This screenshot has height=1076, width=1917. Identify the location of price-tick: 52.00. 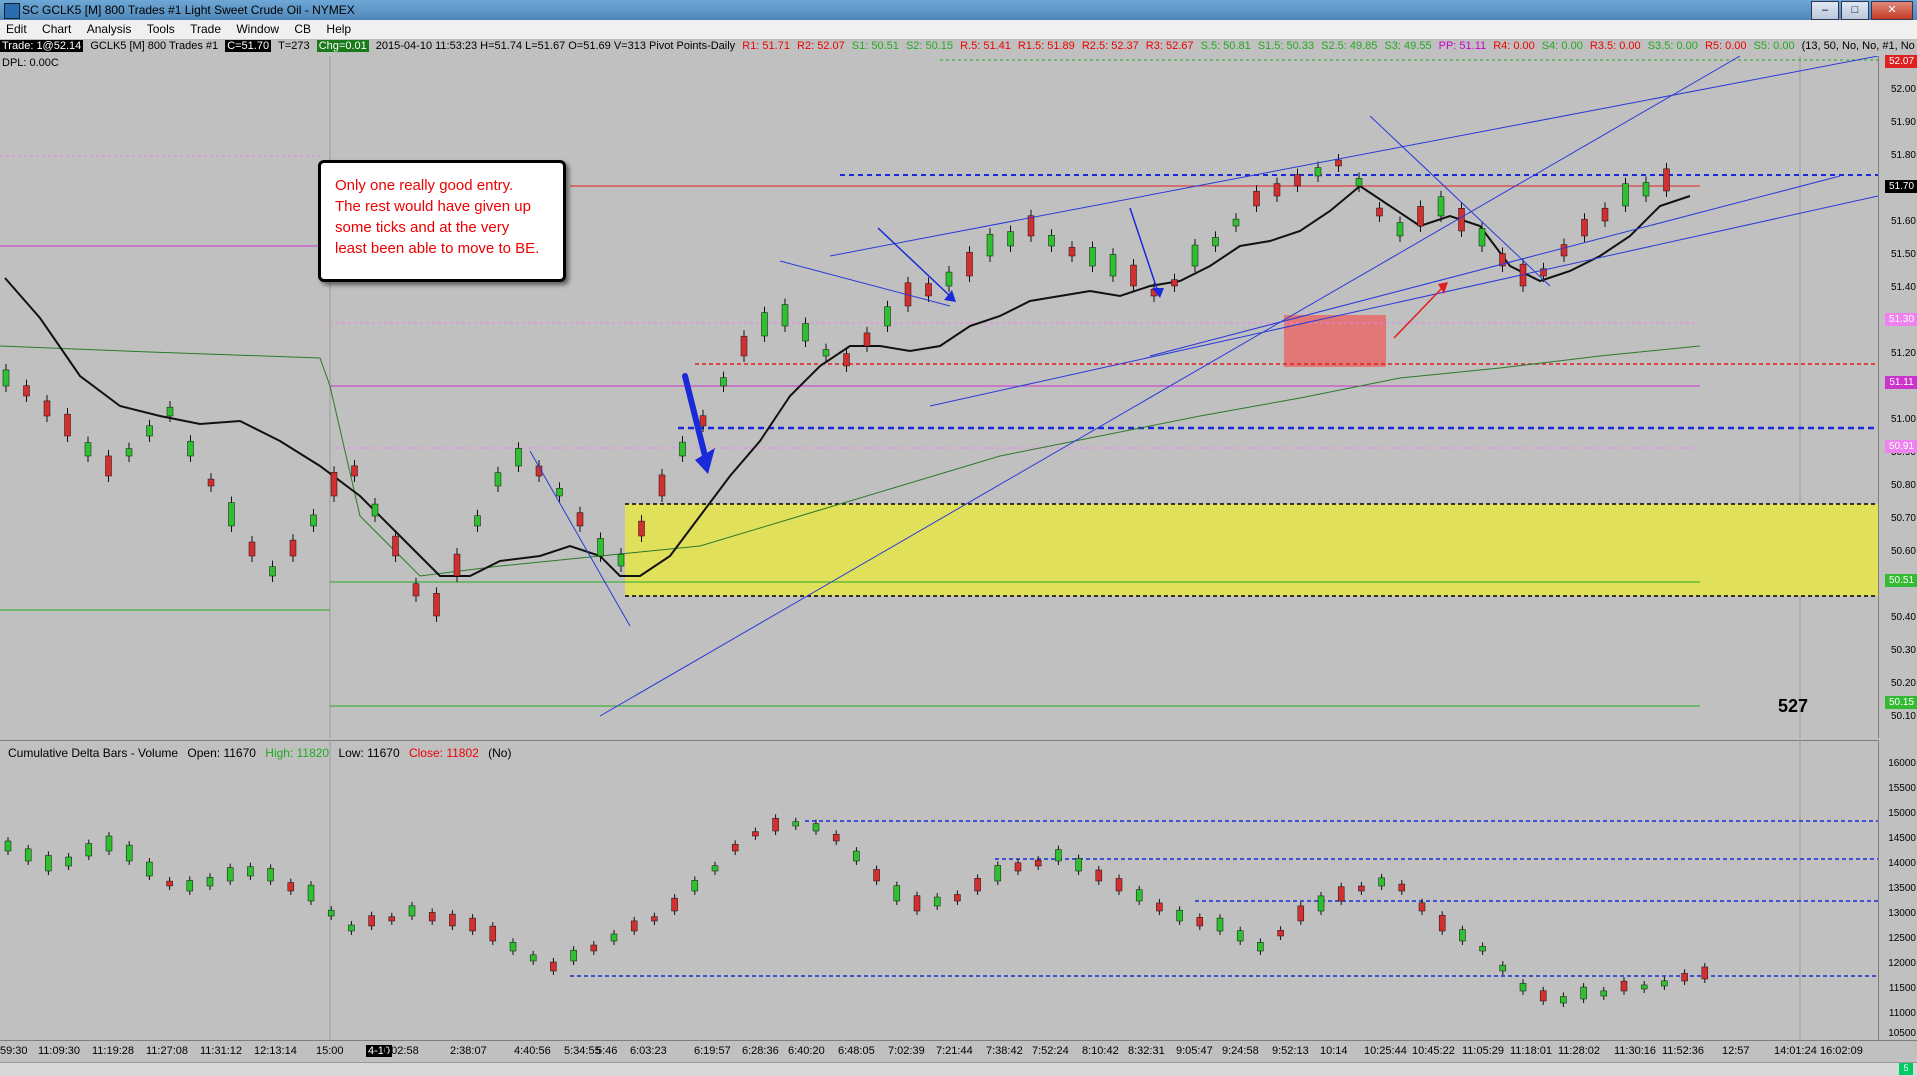
(1903, 89).